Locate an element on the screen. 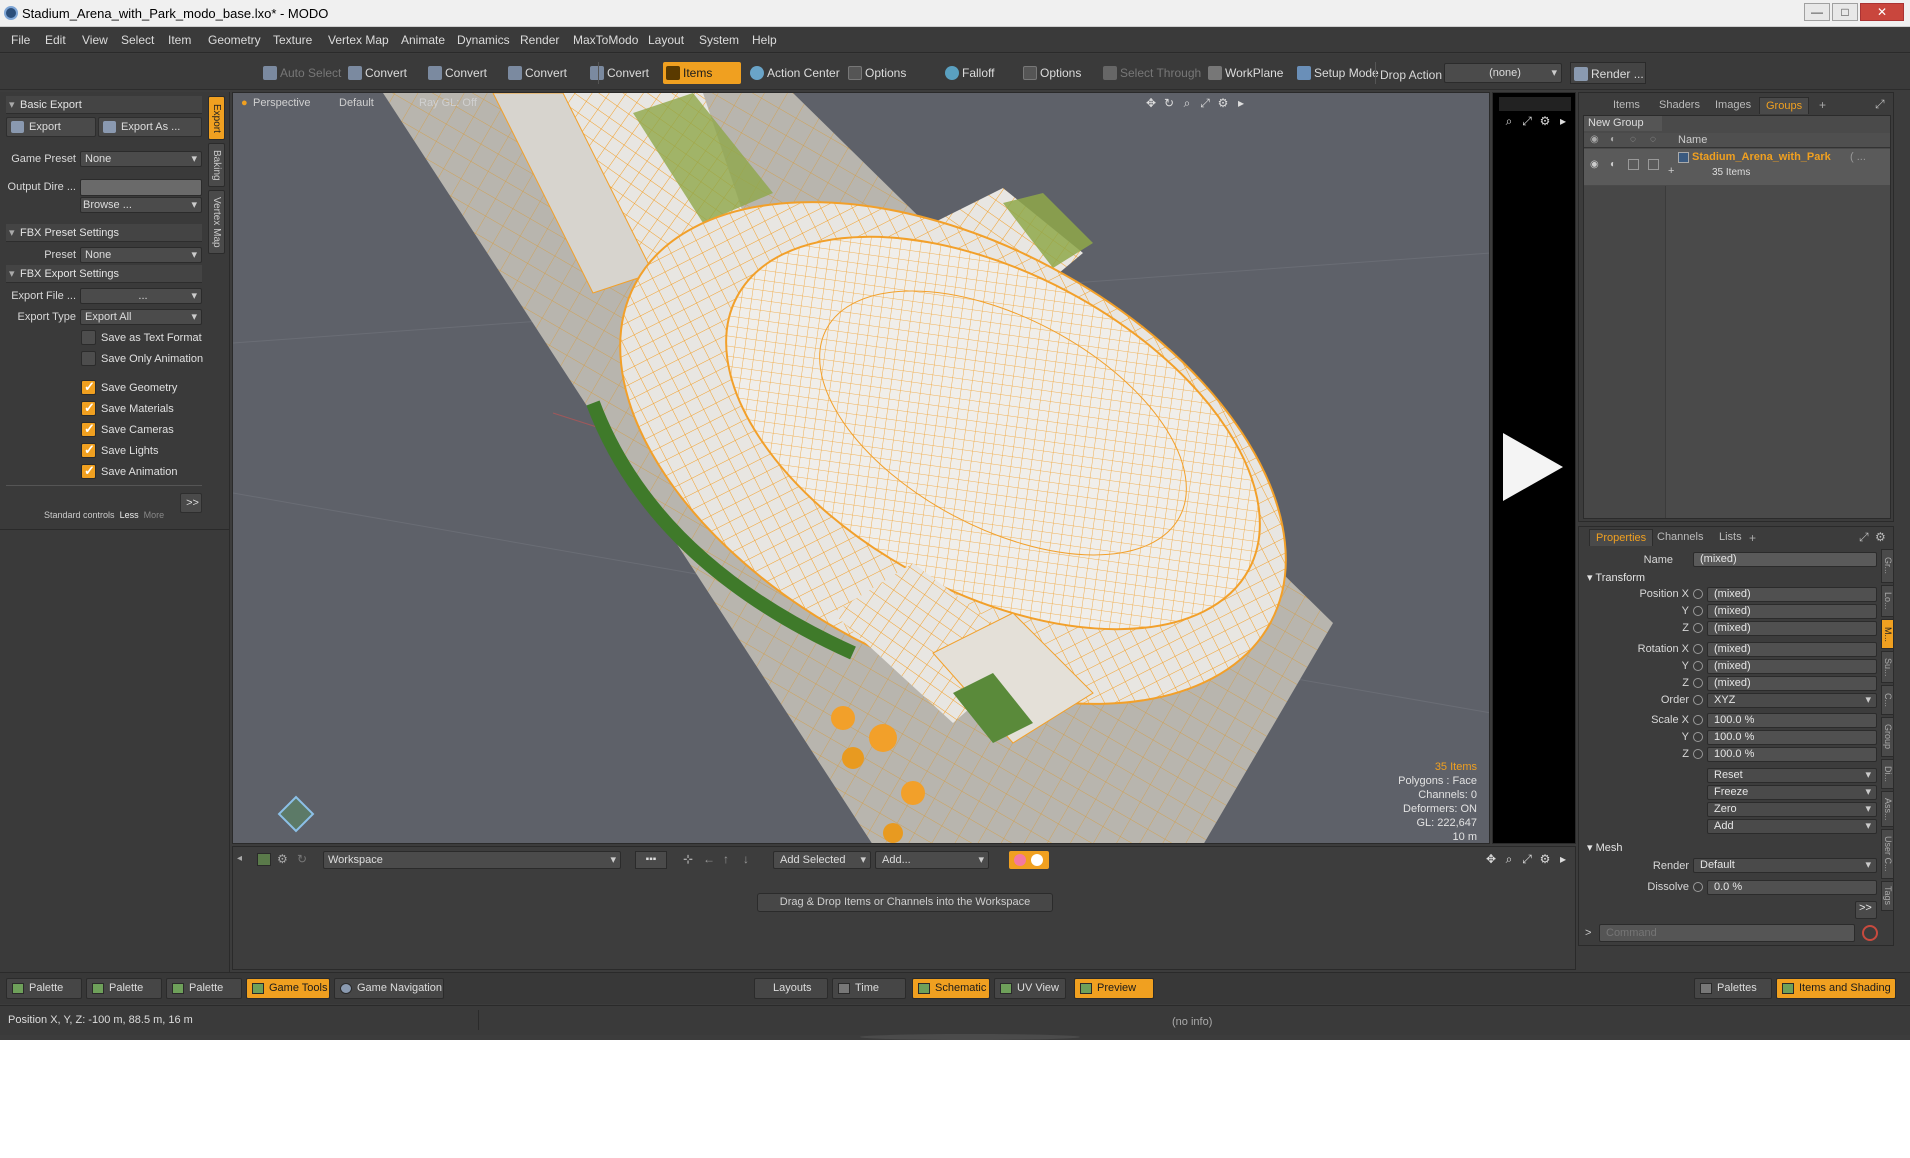  basic-export-header: Basic Export is located at coordinates (104, 105).